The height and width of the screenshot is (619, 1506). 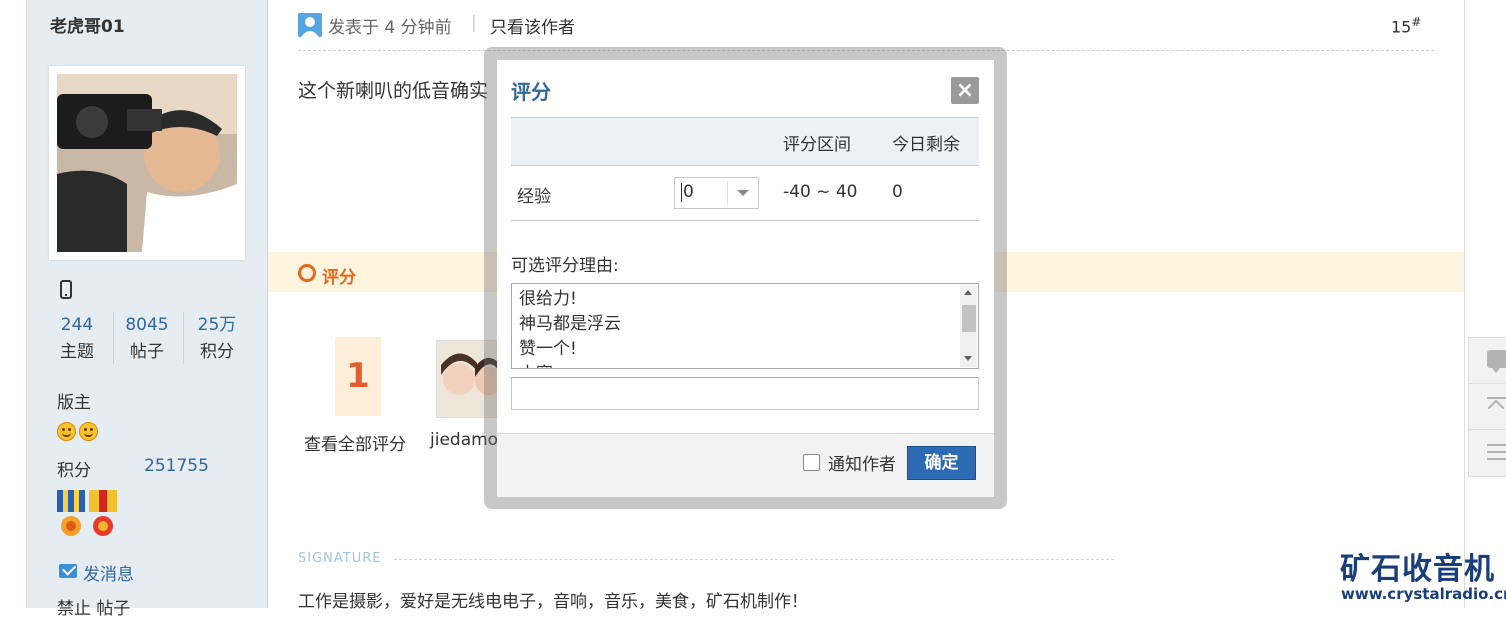 What do you see at coordinates (13, 304) in the screenshot?
I see `page-margin` at bounding box center [13, 304].